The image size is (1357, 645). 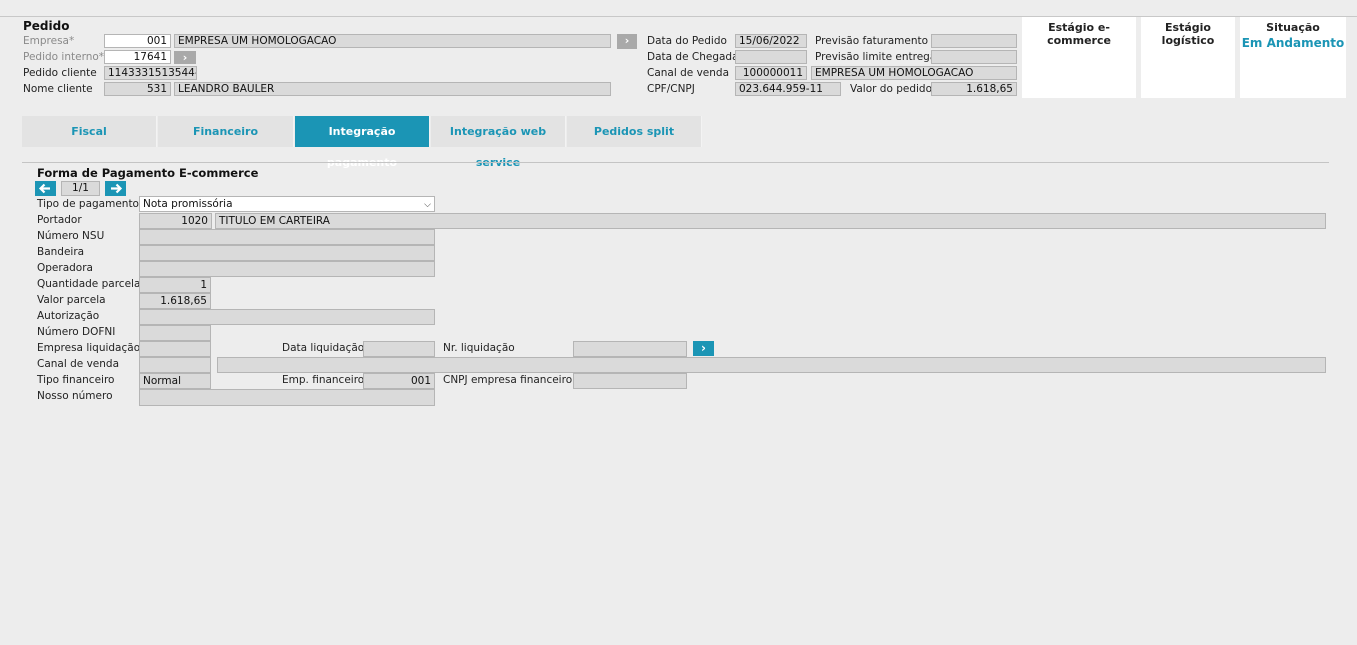 I want to click on nr-liquidacao-label: Nr. liquidação, so click(x=479, y=348).